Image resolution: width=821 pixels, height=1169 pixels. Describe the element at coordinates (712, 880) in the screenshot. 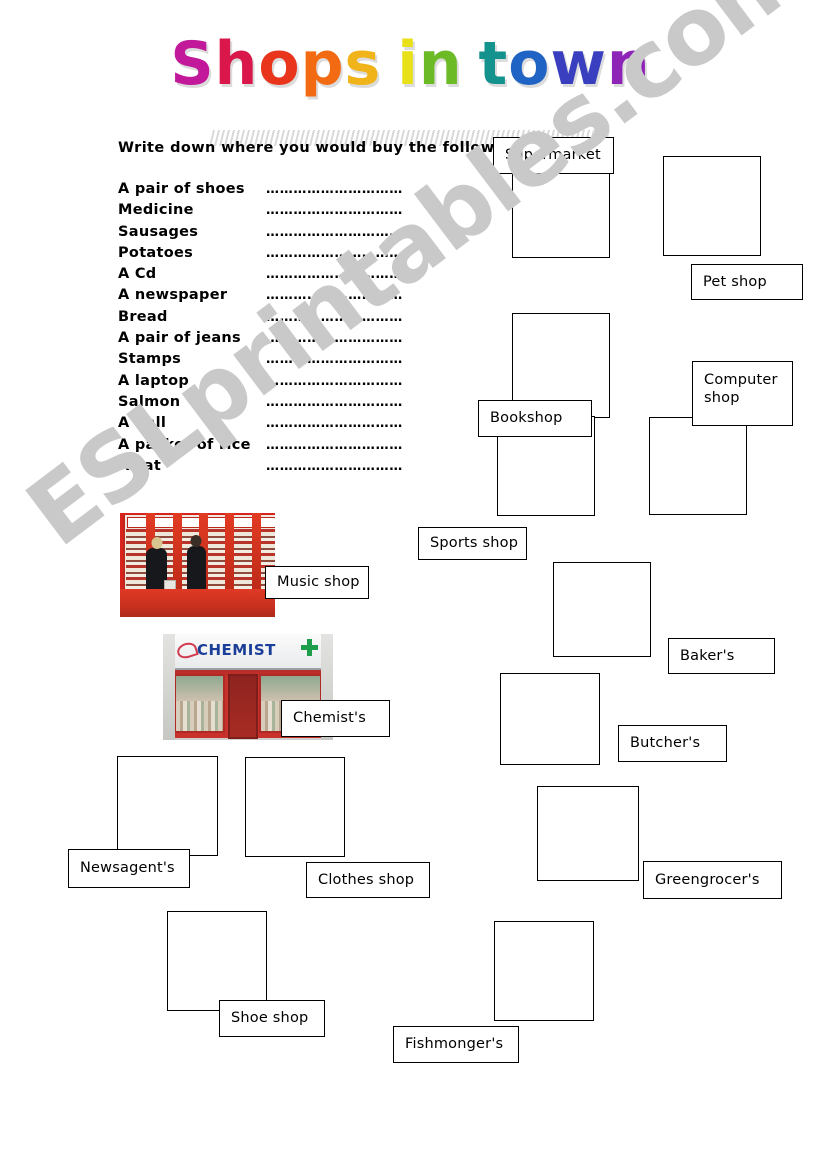

I see `shop-label-greengrocers: Greengrocer's` at that location.